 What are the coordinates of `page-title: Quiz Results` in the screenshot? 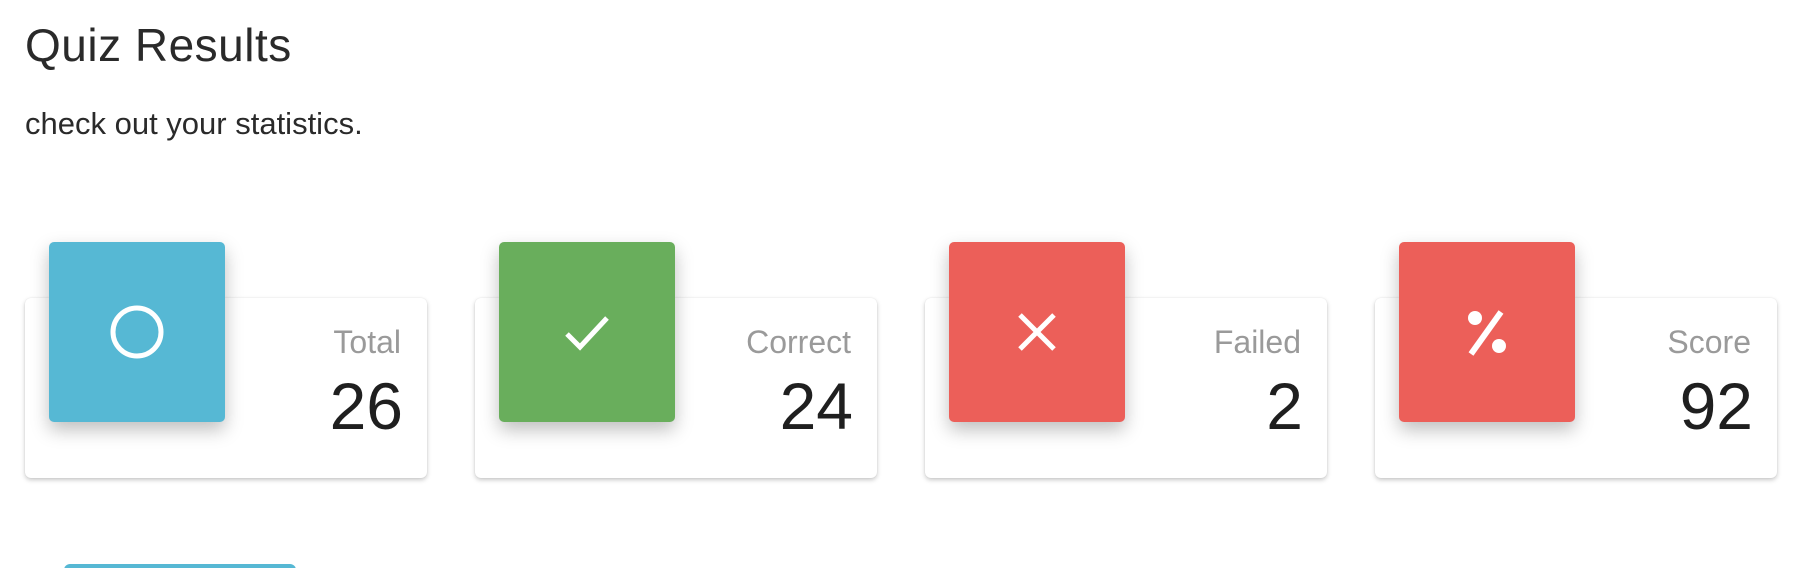 It's located at (158, 45).